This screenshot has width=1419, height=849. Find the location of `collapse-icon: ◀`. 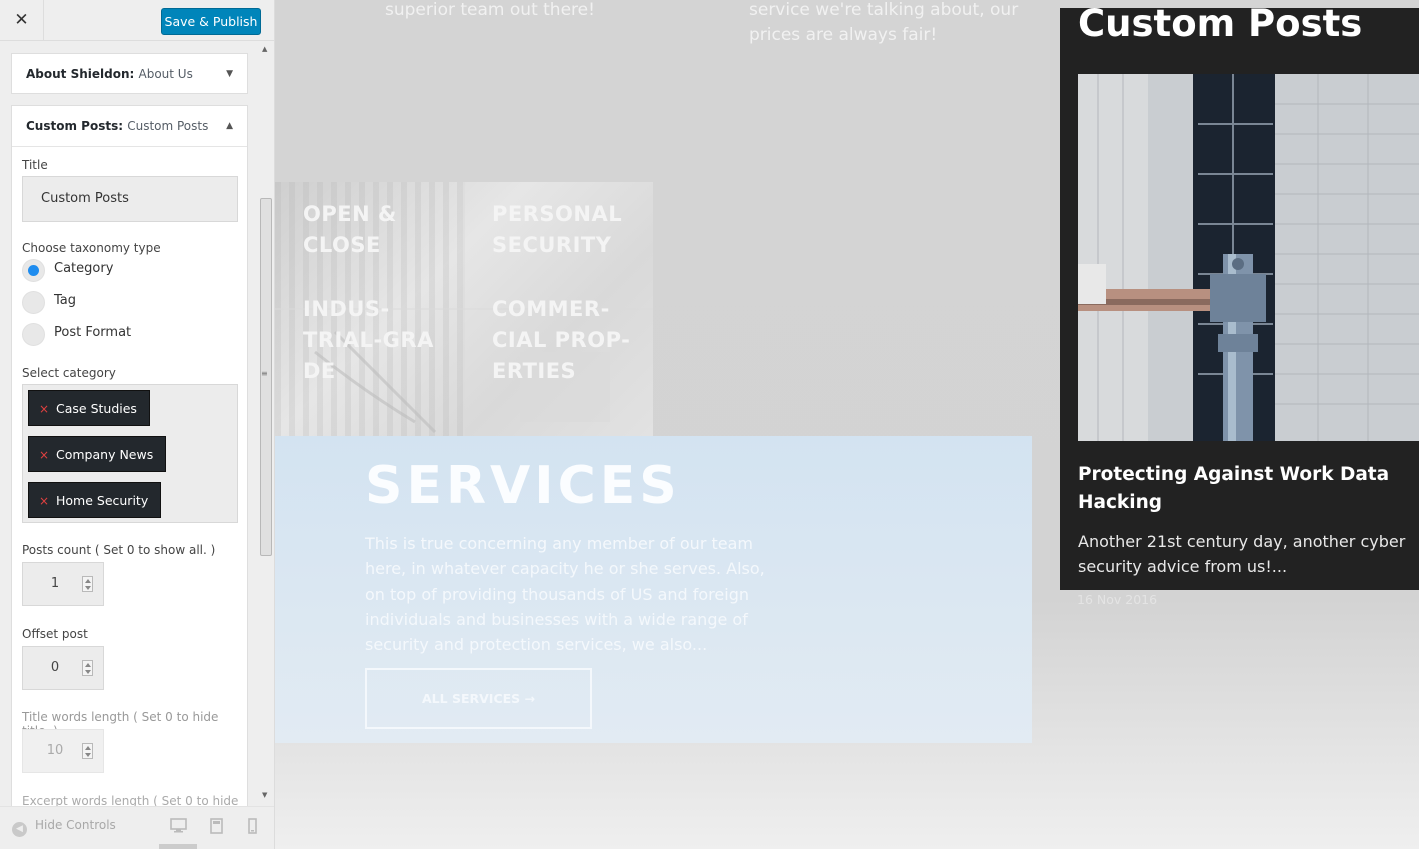

collapse-icon: ◀ is located at coordinates (19, 829).